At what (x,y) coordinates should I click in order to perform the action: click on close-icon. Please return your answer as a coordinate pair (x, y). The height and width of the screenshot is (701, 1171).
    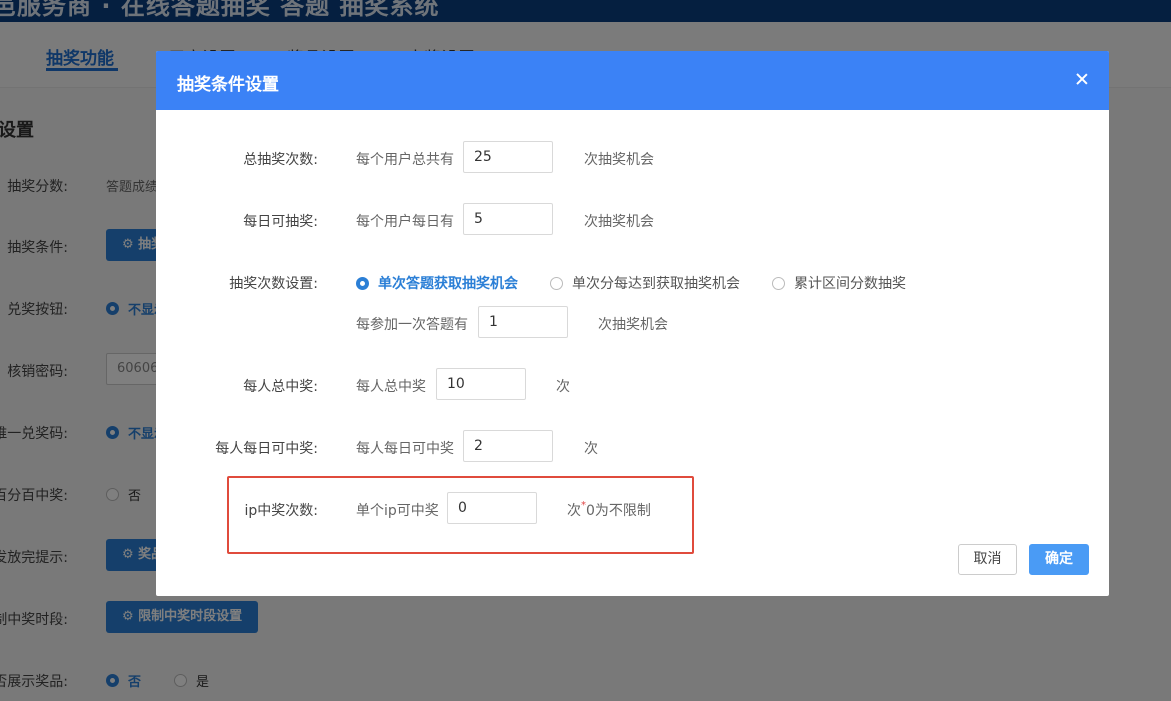
    Looking at the image, I should click on (1082, 79).